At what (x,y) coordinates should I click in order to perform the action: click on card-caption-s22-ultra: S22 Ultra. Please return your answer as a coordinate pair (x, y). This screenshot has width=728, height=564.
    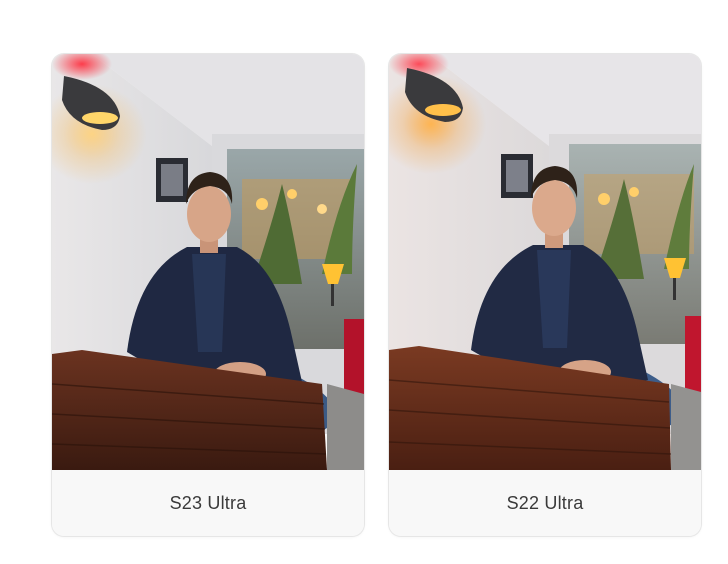
    Looking at the image, I should click on (545, 503).